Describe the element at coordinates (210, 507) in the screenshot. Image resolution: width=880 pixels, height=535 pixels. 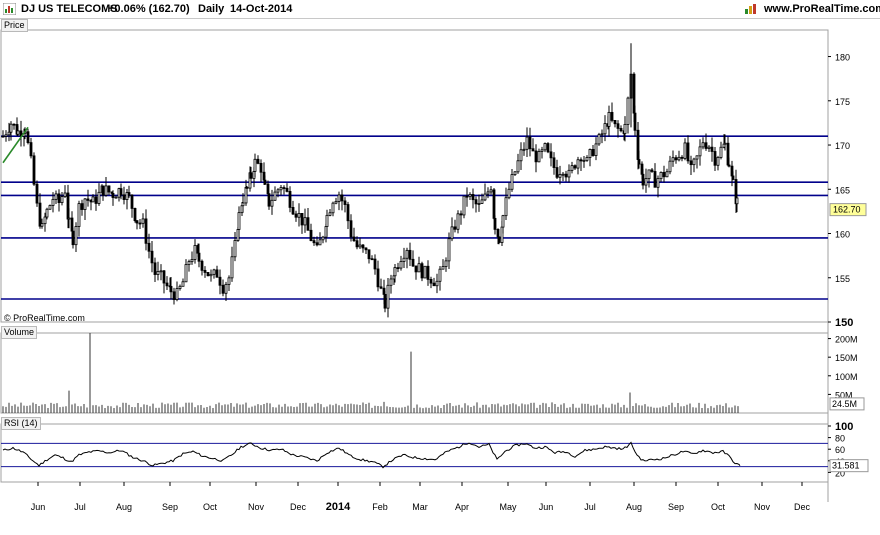
I see `x-tick-label: Oct` at that location.